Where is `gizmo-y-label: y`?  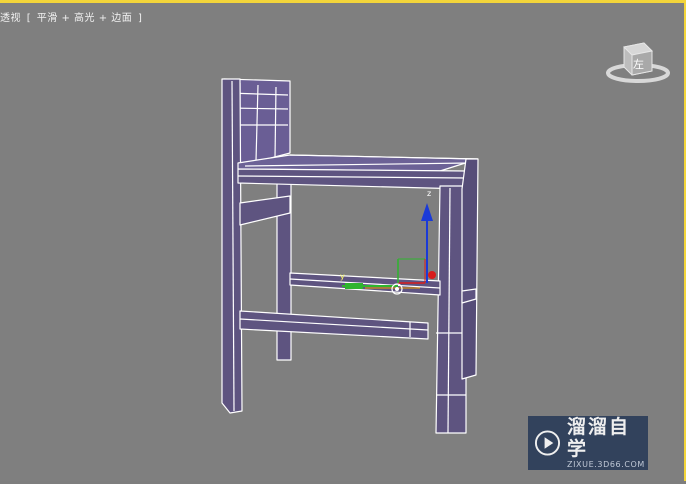
gizmo-y-label: y is located at coordinates (342, 276).